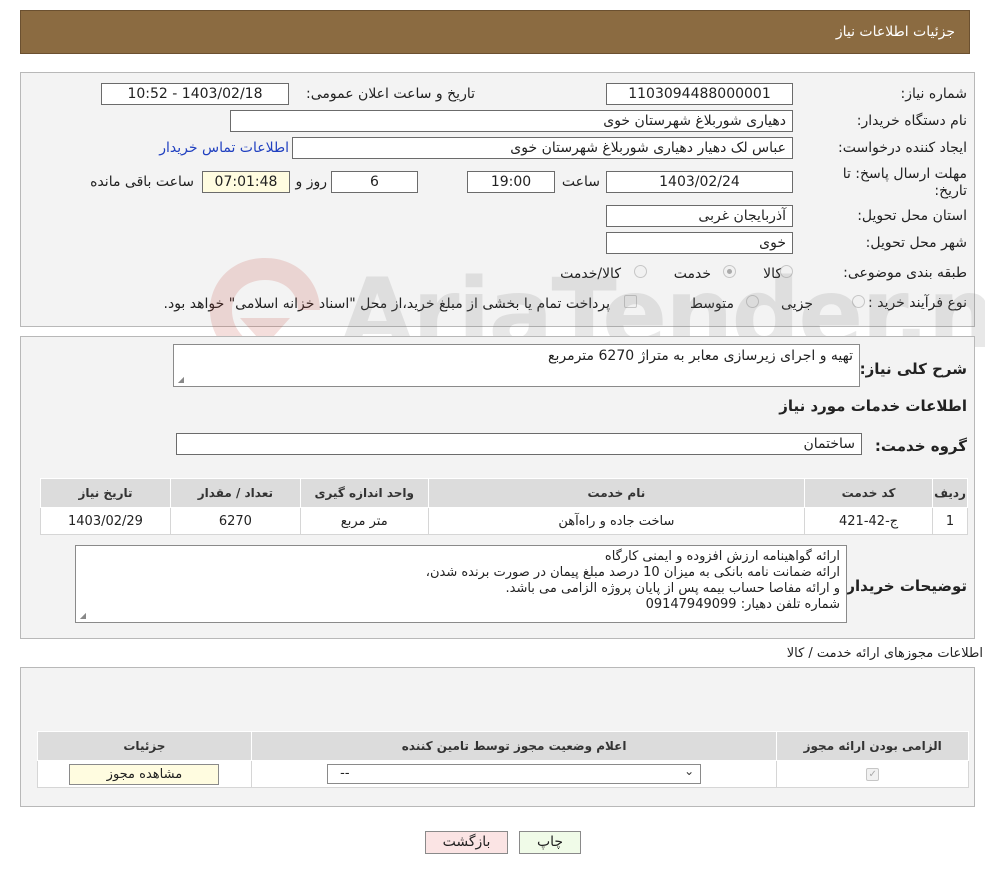  Describe the element at coordinates (712, 304) in the screenshot. I see `purchase-option-medium-label: متوسط` at that location.